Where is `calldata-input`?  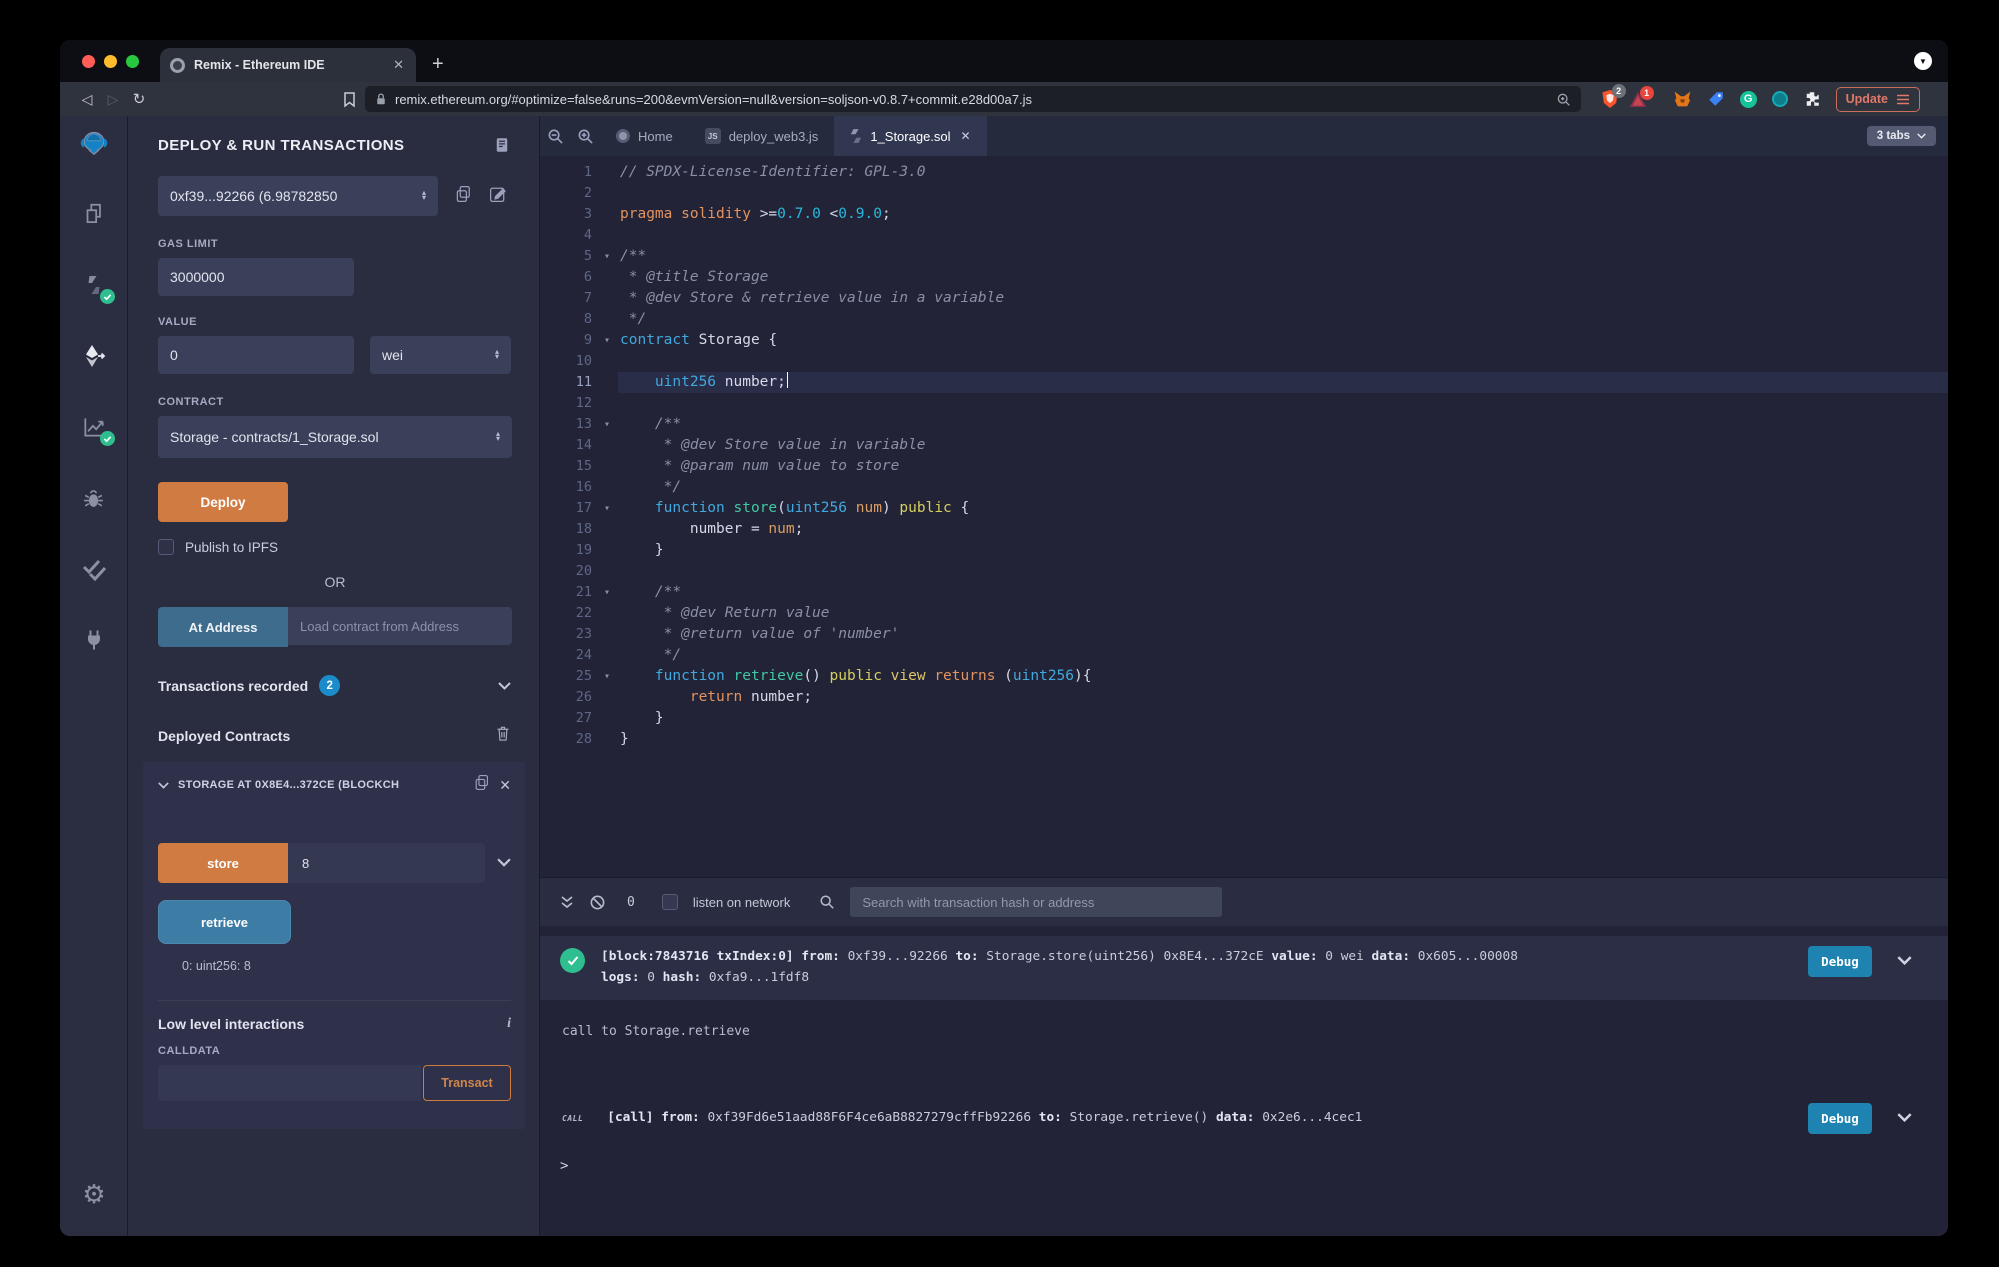 calldata-input is located at coordinates (289, 1083).